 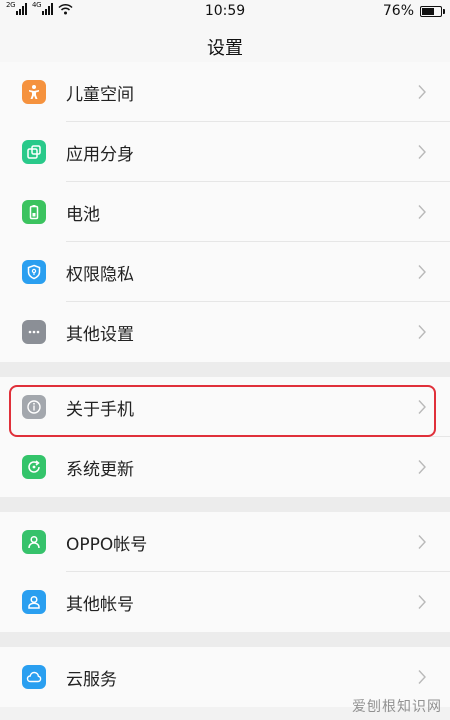 I want to click on more-dots-icon, so click(x=34, y=332).